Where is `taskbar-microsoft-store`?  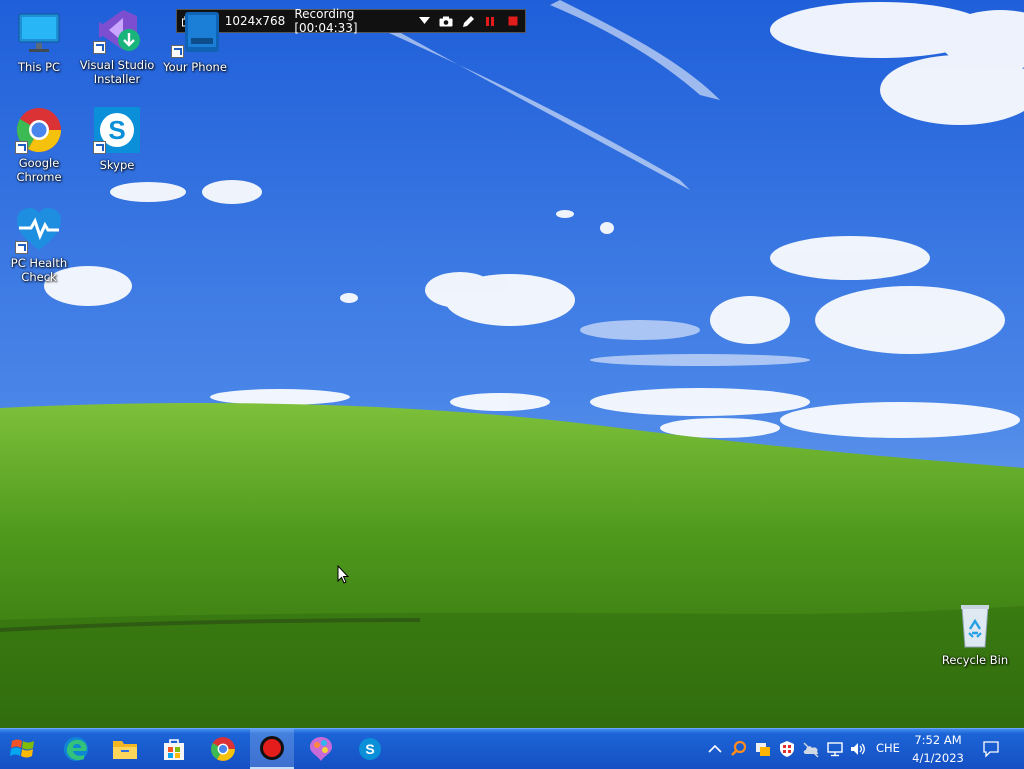
taskbar-microsoft-store is located at coordinates (174, 749).